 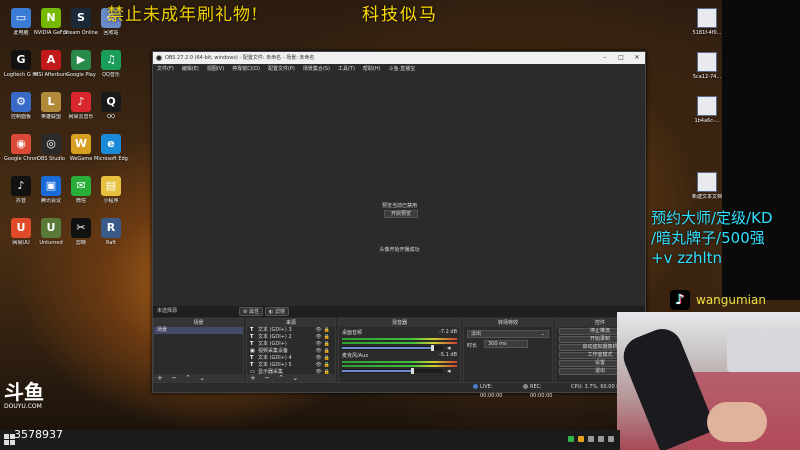 What do you see at coordinates (21, 190) in the screenshot?
I see `desktop-shortcut: ♪ 抖音` at bounding box center [21, 190].